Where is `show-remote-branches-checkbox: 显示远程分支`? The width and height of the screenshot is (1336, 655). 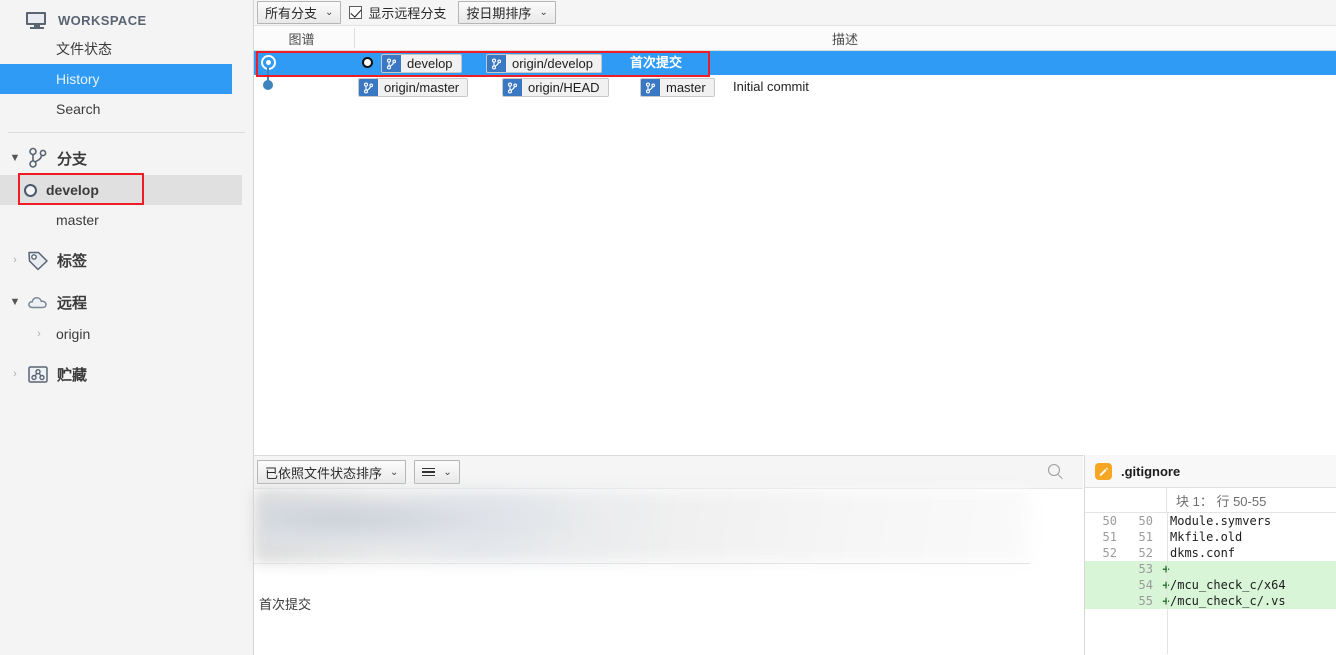
show-remote-branches-checkbox: 显示远程分支 is located at coordinates (397, 12).